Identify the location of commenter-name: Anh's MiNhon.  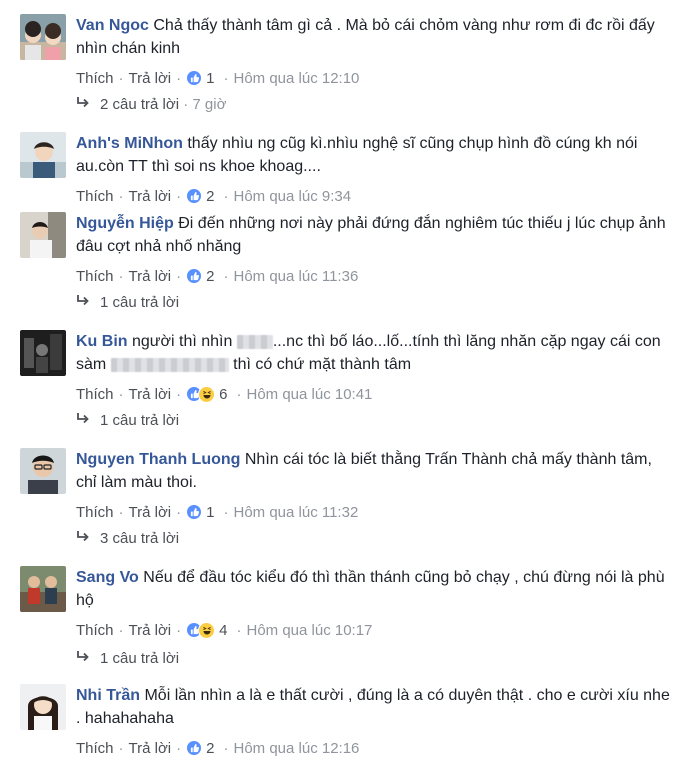
(129, 143).